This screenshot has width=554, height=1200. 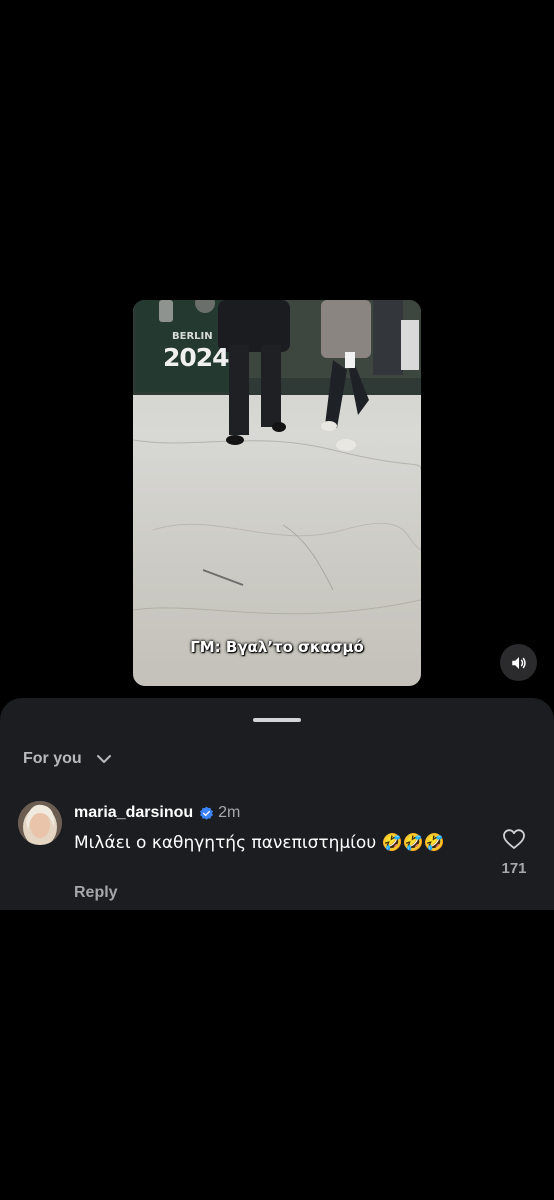 What do you see at coordinates (103, 759) in the screenshot?
I see `chevron-down-icon` at bounding box center [103, 759].